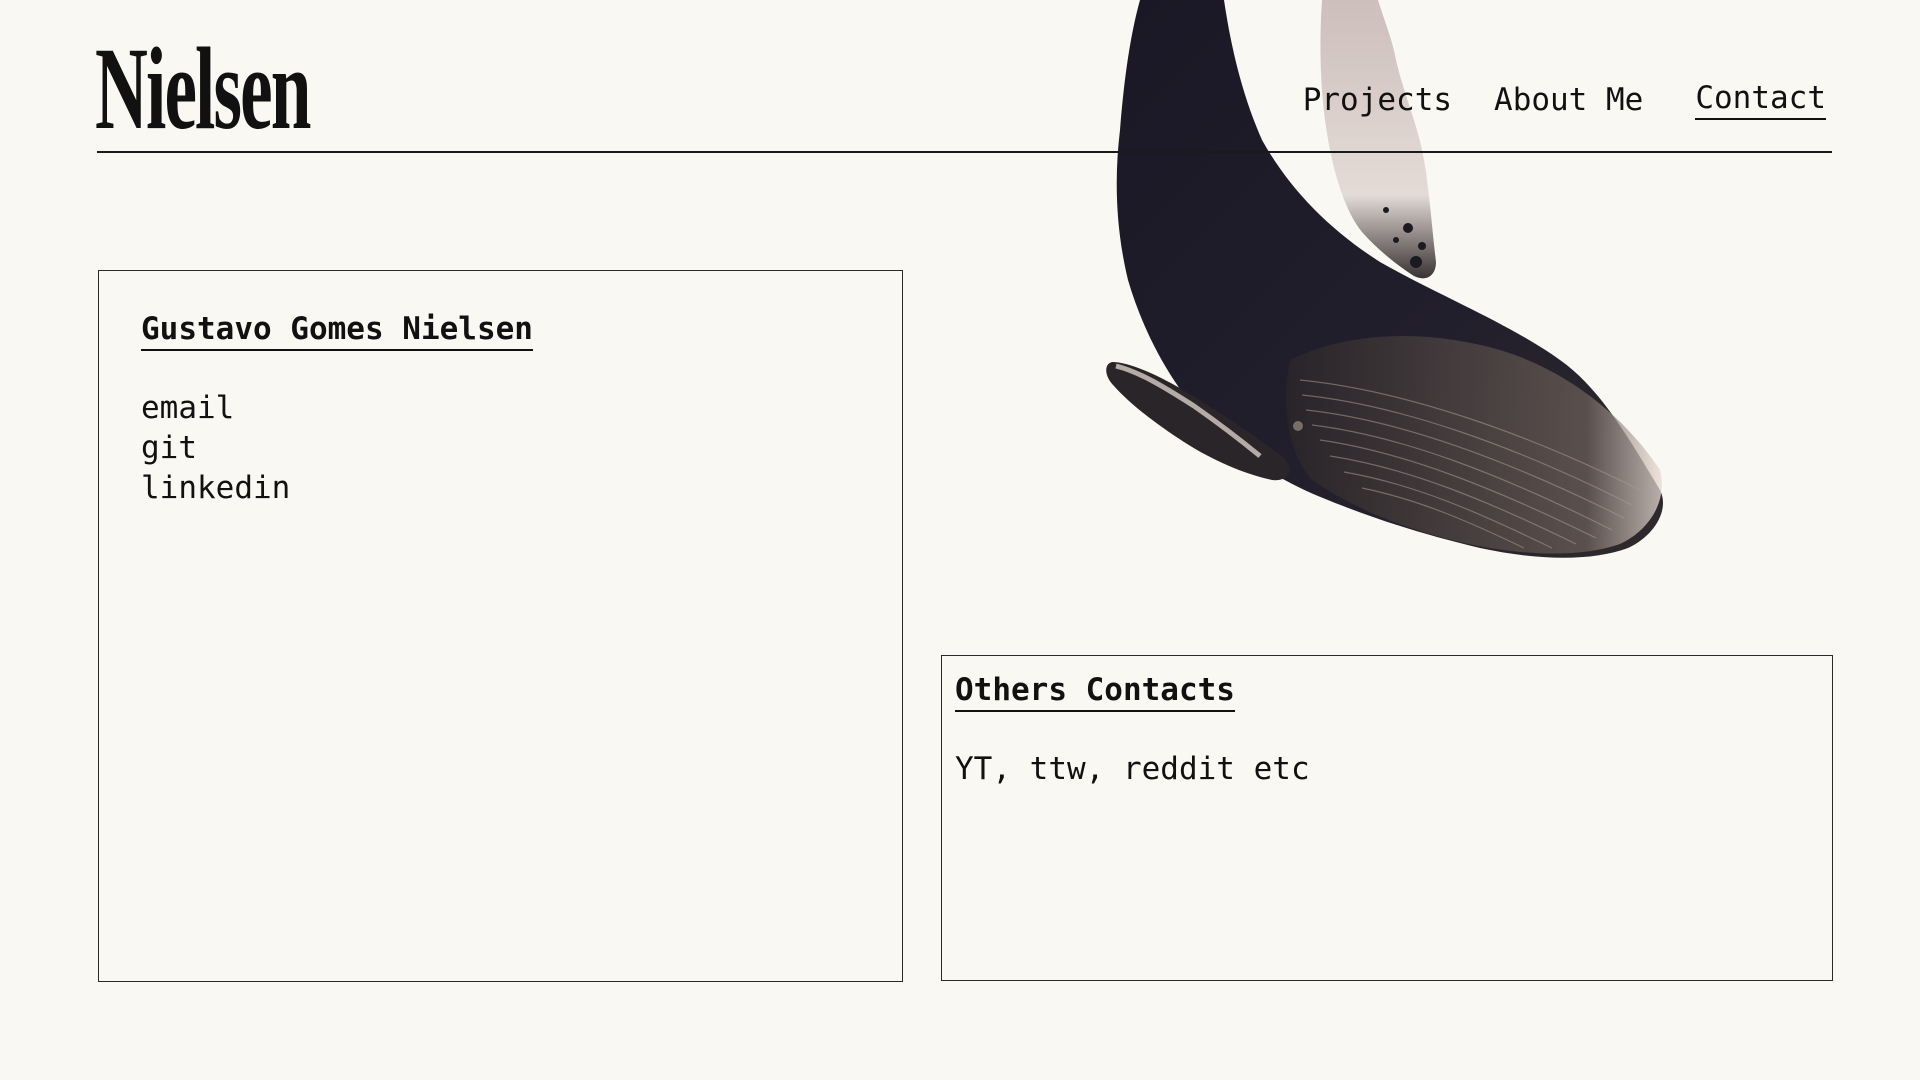 The height and width of the screenshot is (1080, 1920). Describe the element at coordinates (964, 152) in the screenshot. I see `header-divider` at that location.